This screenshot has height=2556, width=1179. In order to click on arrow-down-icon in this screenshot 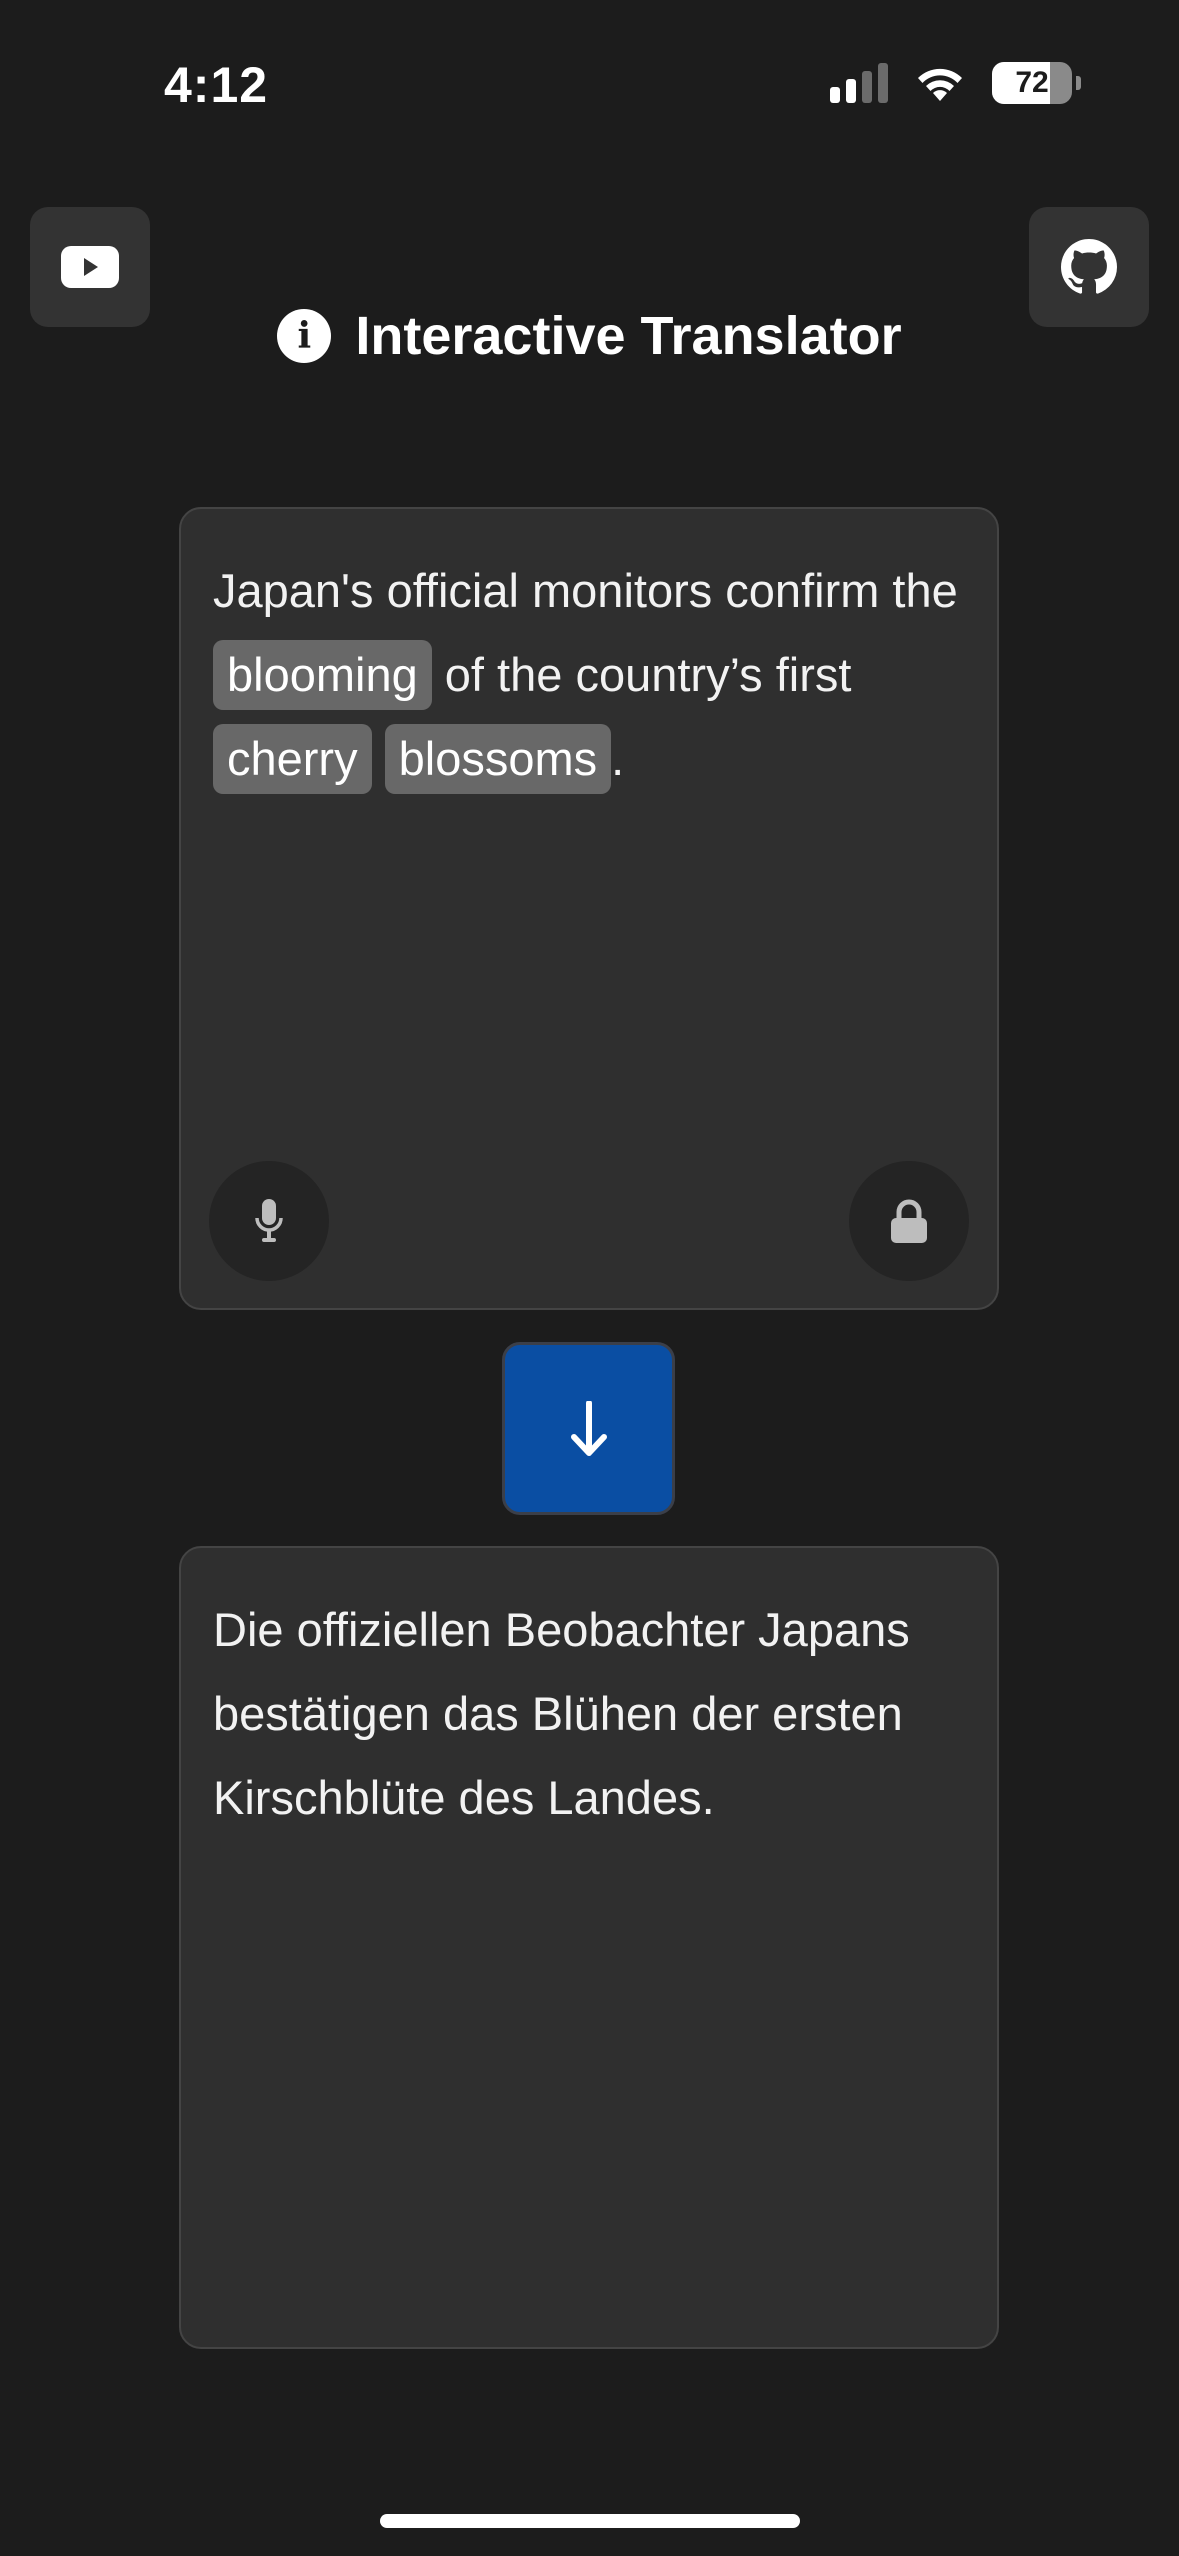, I will do `click(588, 1428)`.